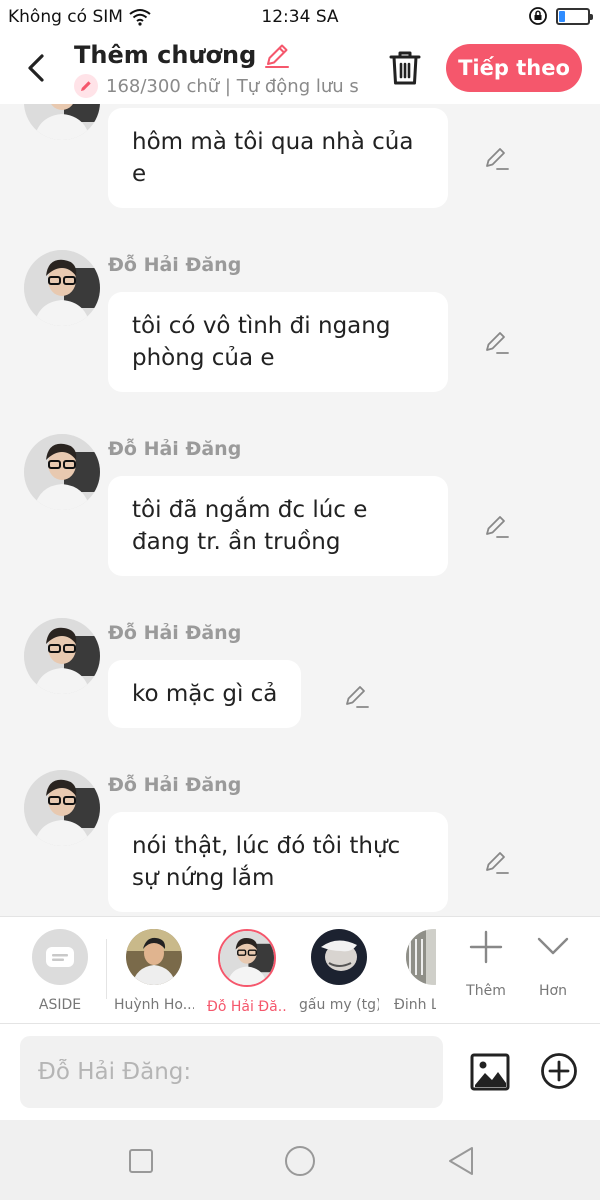 The height and width of the screenshot is (1200, 600). I want to click on back-arrow-icon, so click(37, 68).